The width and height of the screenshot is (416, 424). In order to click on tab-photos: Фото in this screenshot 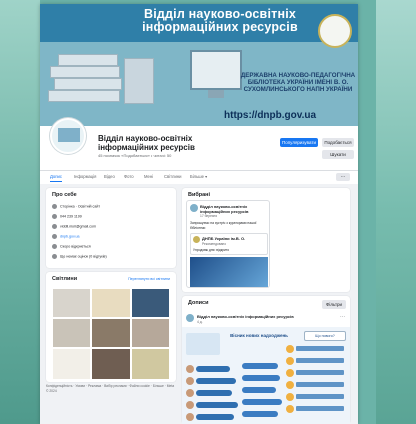, I will do `click(129, 176)`.